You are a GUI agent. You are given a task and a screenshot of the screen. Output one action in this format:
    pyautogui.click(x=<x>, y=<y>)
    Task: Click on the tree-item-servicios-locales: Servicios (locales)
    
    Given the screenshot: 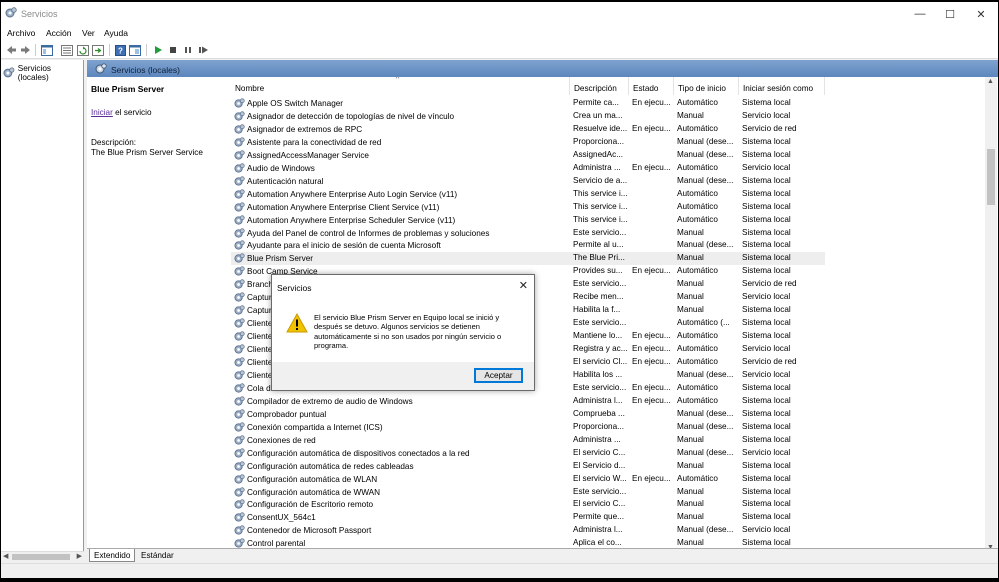 What is the action you would take?
    pyautogui.click(x=43, y=73)
    